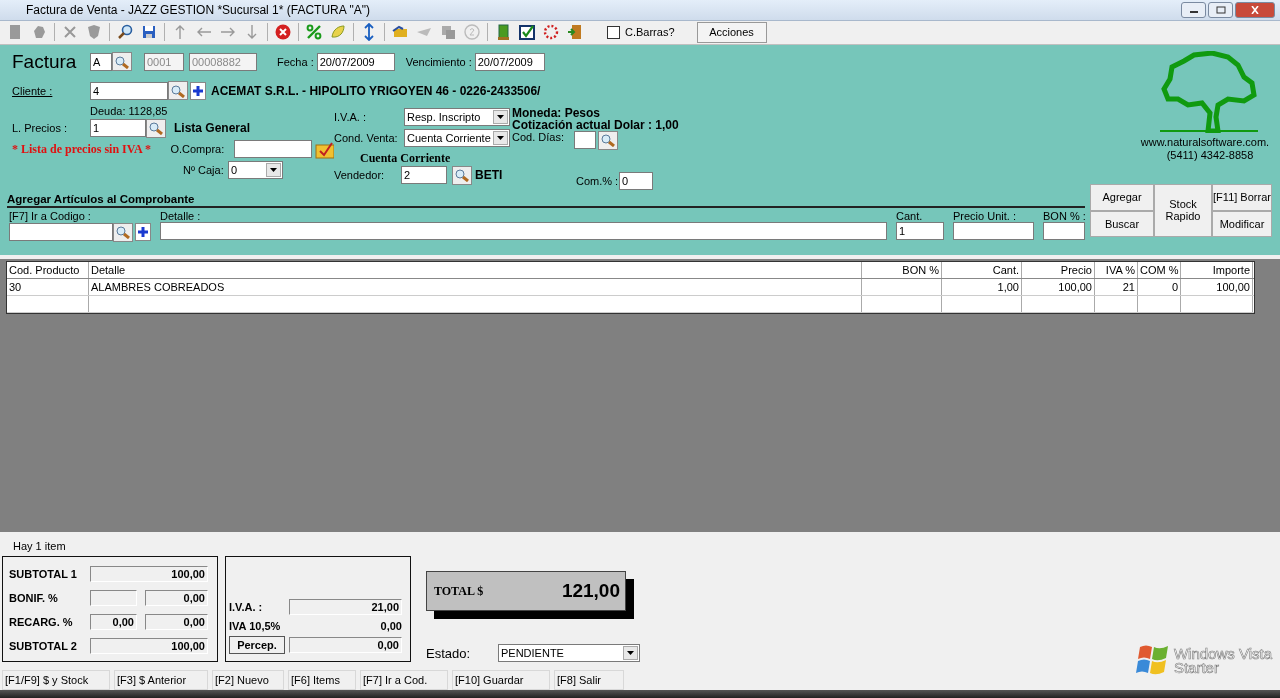  What do you see at coordinates (650, 32) in the screenshot?
I see `barcode-label: C.Barras?` at bounding box center [650, 32].